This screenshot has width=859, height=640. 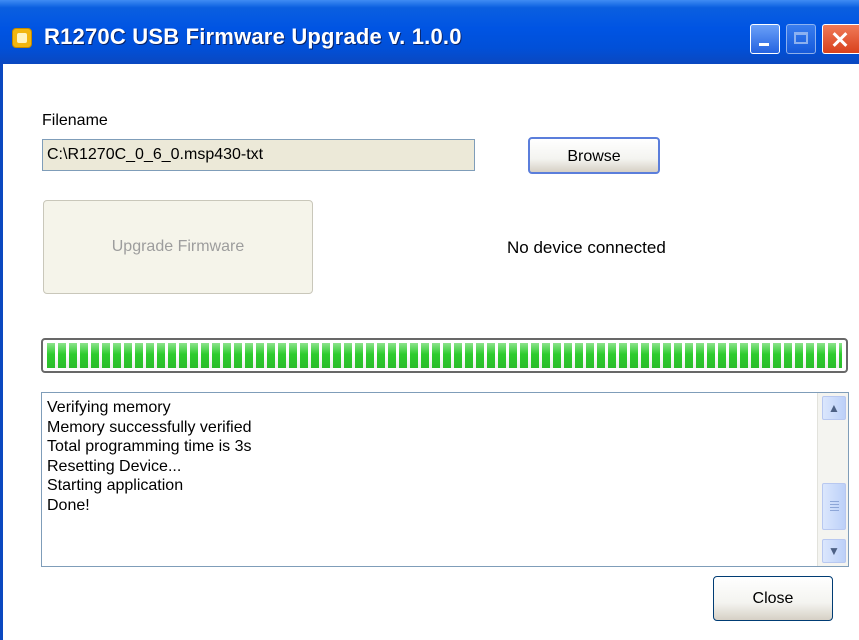 I want to click on log-scrollbar: ▲ ▼, so click(x=832, y=479).